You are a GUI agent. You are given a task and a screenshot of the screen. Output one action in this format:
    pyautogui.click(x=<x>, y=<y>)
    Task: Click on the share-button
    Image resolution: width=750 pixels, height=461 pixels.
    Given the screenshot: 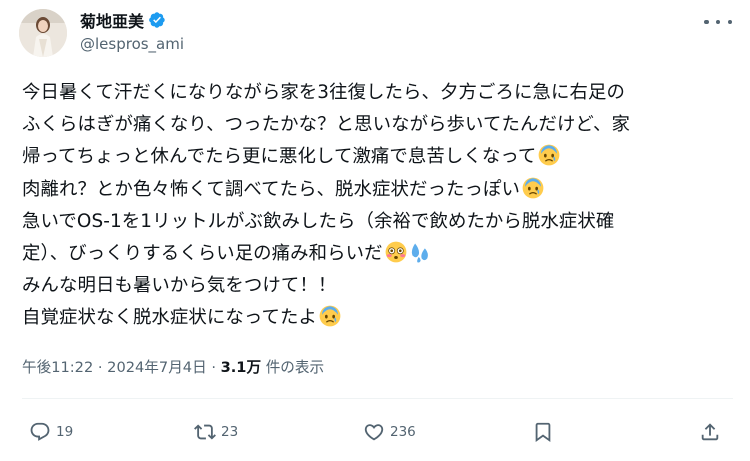 What is the action you would take?
    pyautogui.click(x=710, y=432)
    